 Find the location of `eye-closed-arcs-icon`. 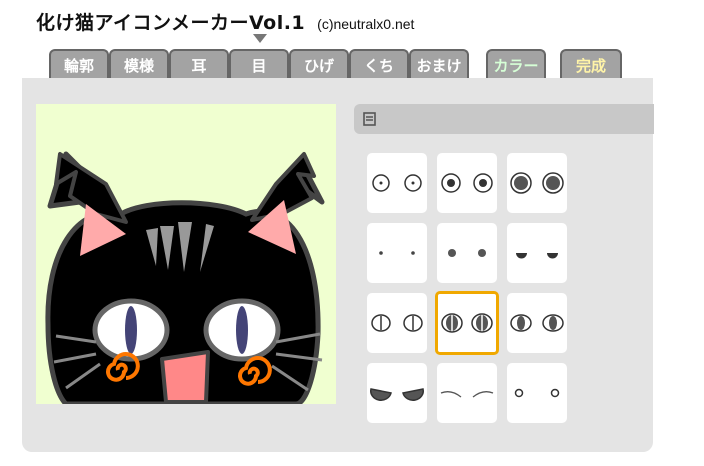

eye-closed-arcs-icon is located at coordinates (467, 394).